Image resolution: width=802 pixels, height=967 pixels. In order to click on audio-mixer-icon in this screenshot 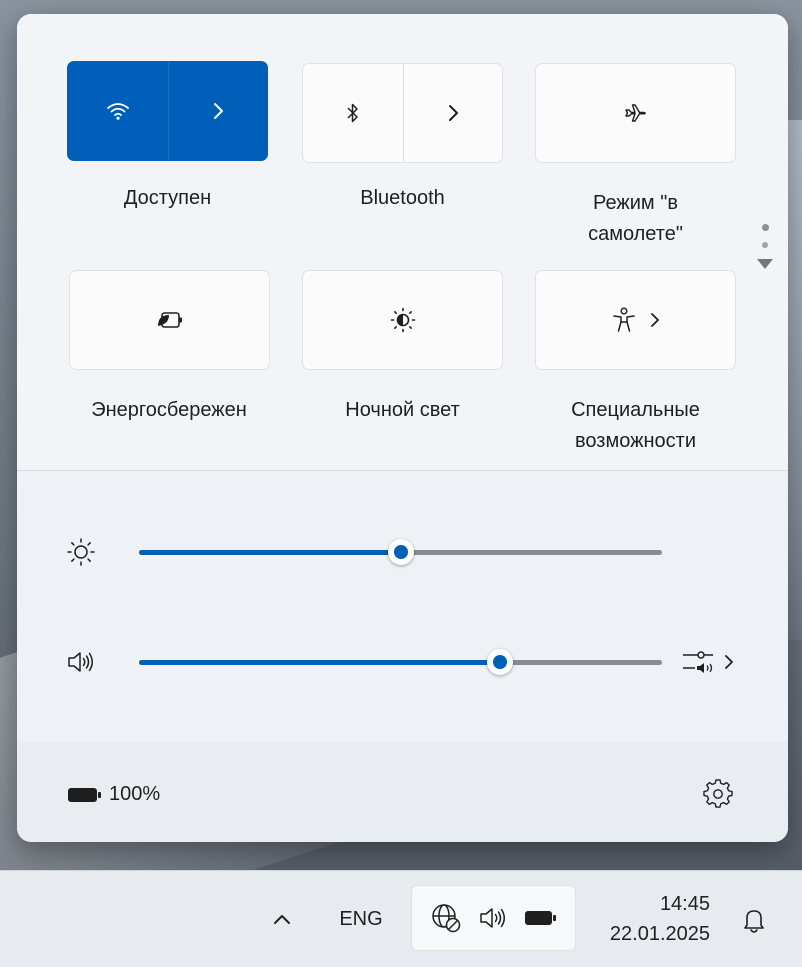, I will do `click(699, 662)`.